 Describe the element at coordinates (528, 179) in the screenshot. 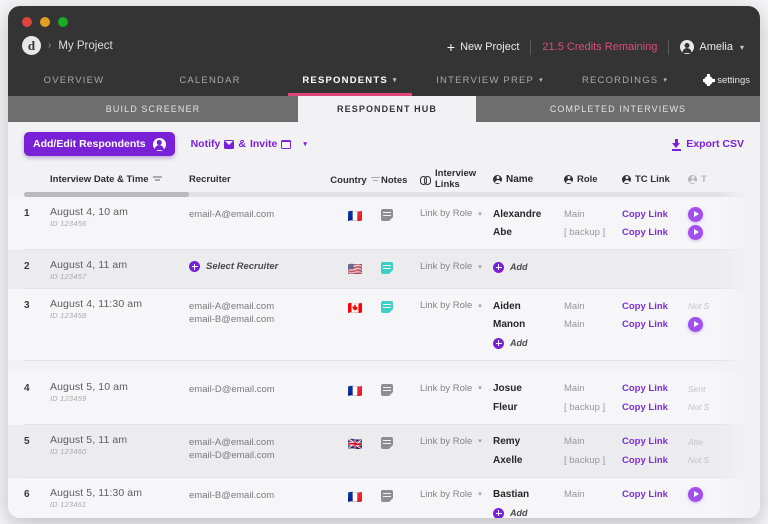

I see `column-header-name: Name` at that location.